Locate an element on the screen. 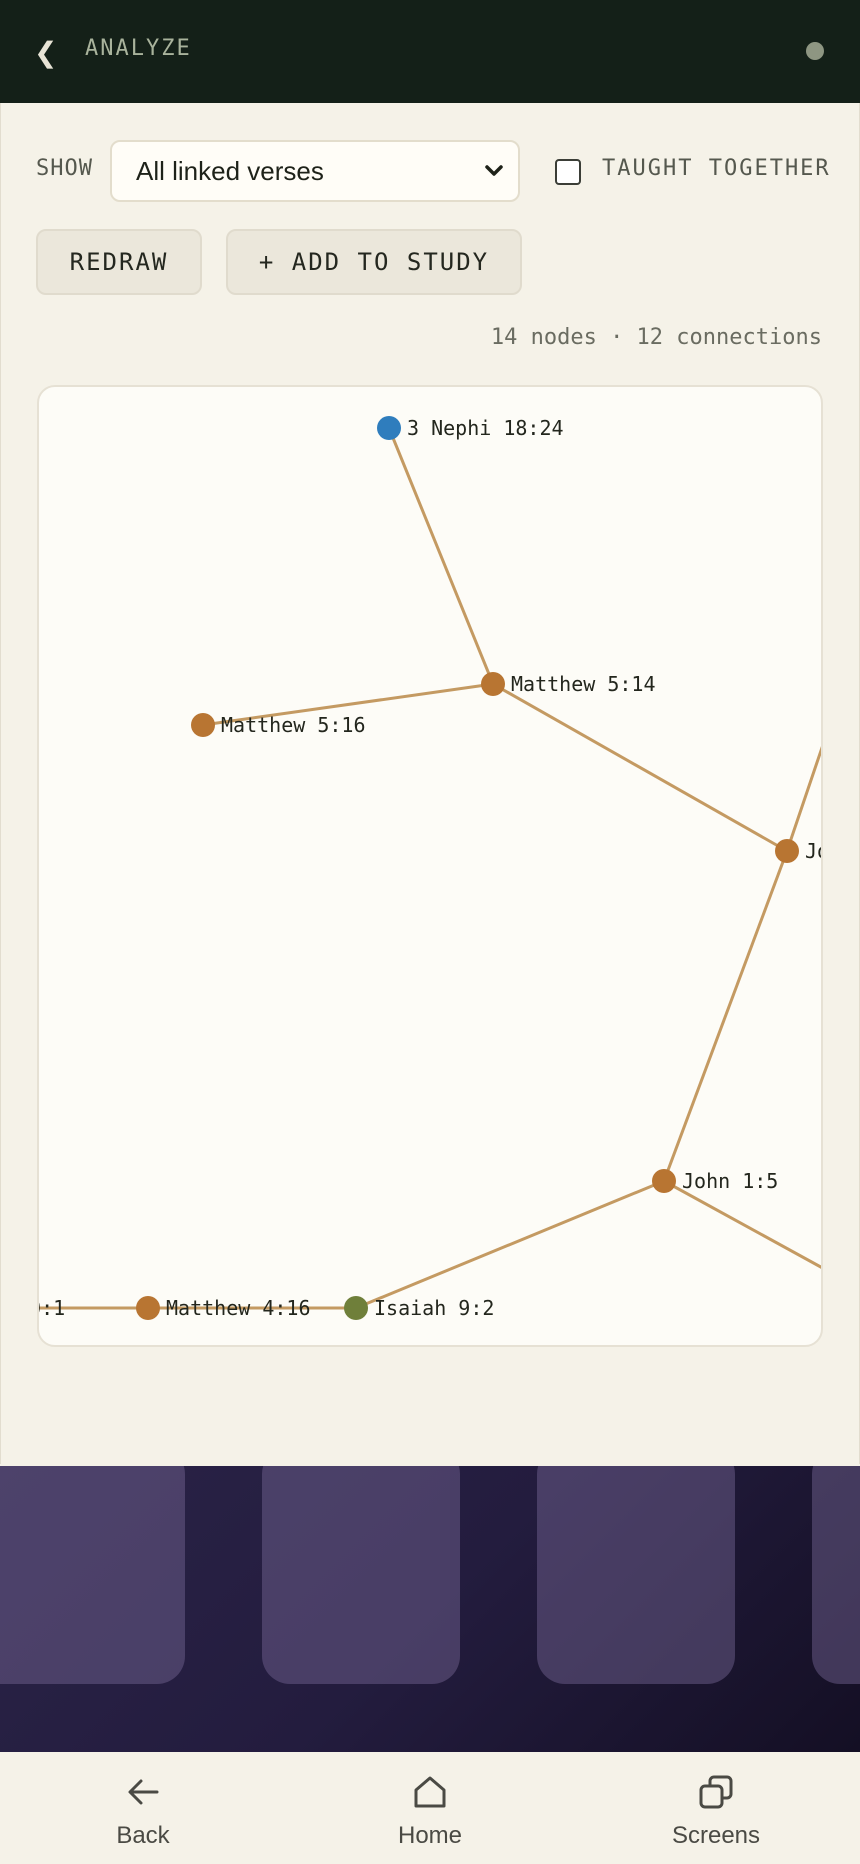  screens-icon is located at coordinates (716, 1792).